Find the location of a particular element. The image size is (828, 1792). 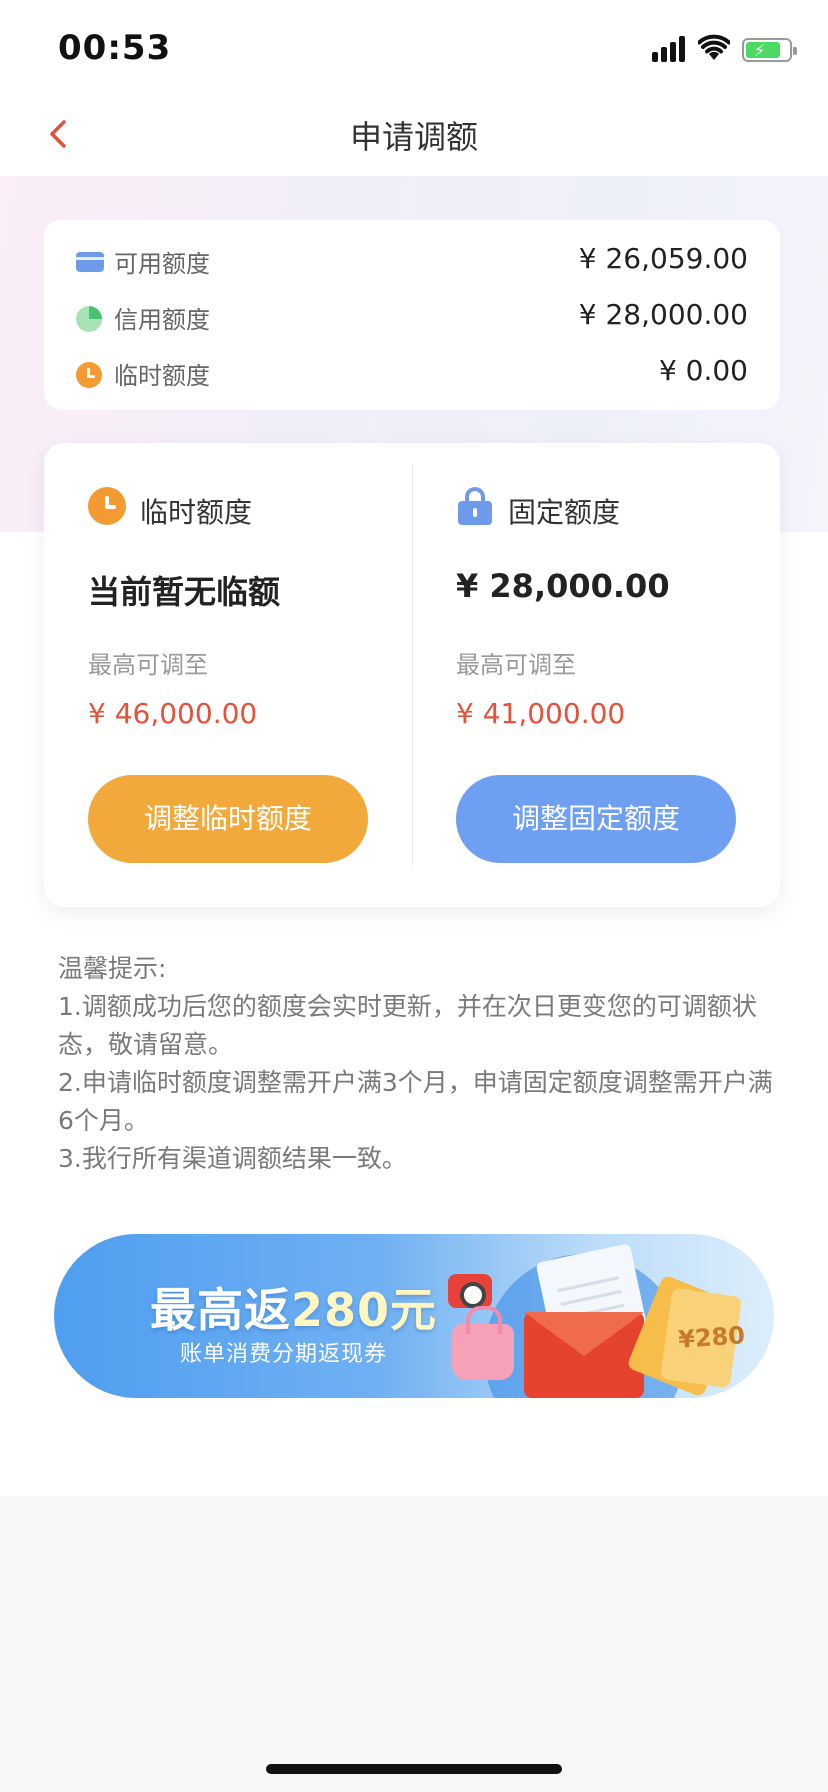

coupon-icon: ¥280 is located at coordinates (702, 1338).